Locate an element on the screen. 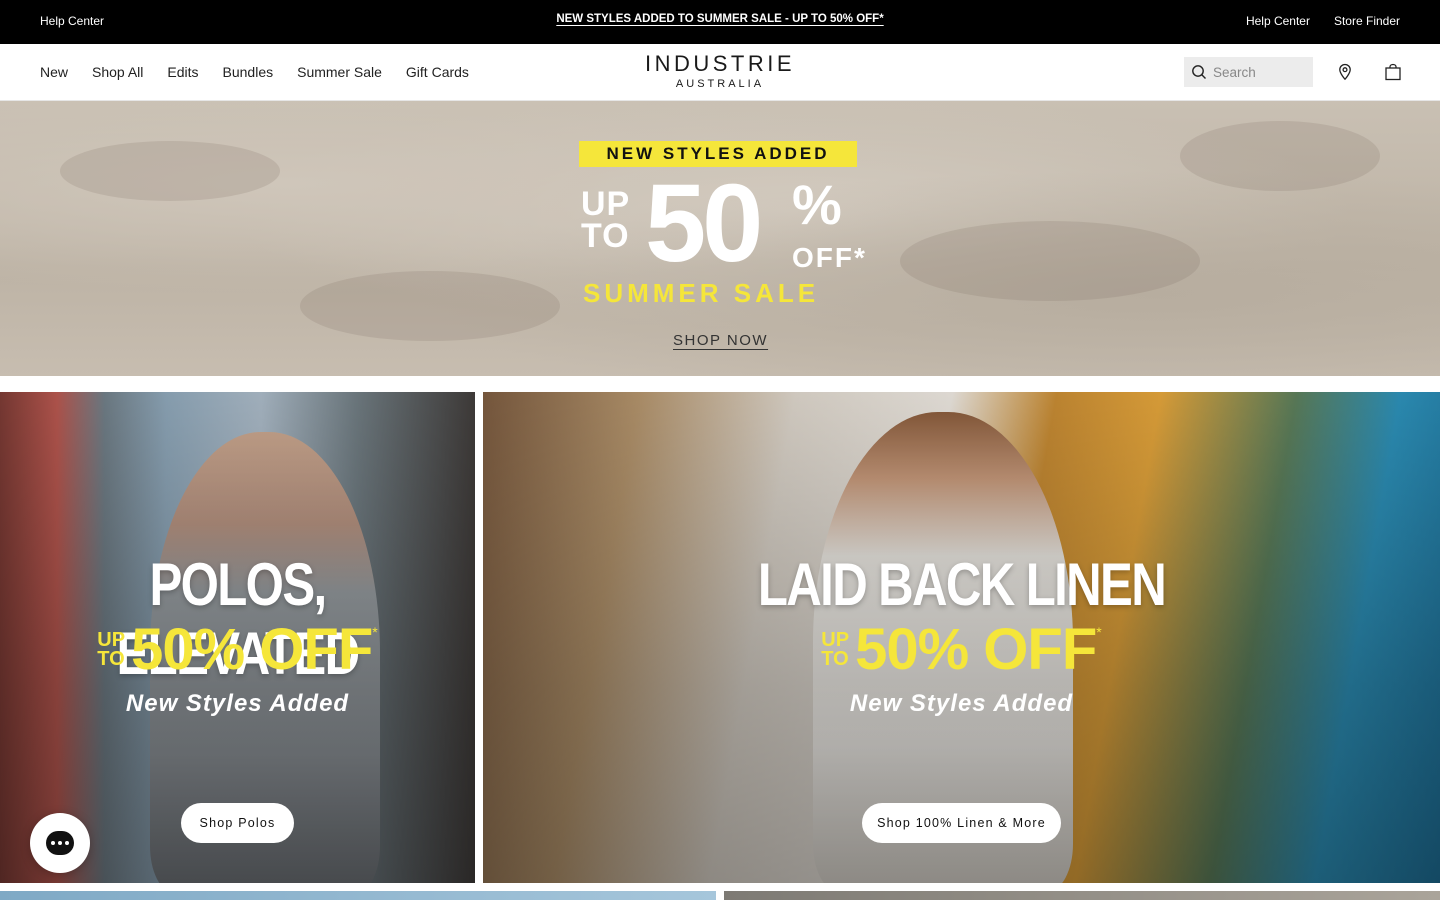  brand-logo: INDUSTRIE AUSTRALIA is located at coordinates (720, 70).